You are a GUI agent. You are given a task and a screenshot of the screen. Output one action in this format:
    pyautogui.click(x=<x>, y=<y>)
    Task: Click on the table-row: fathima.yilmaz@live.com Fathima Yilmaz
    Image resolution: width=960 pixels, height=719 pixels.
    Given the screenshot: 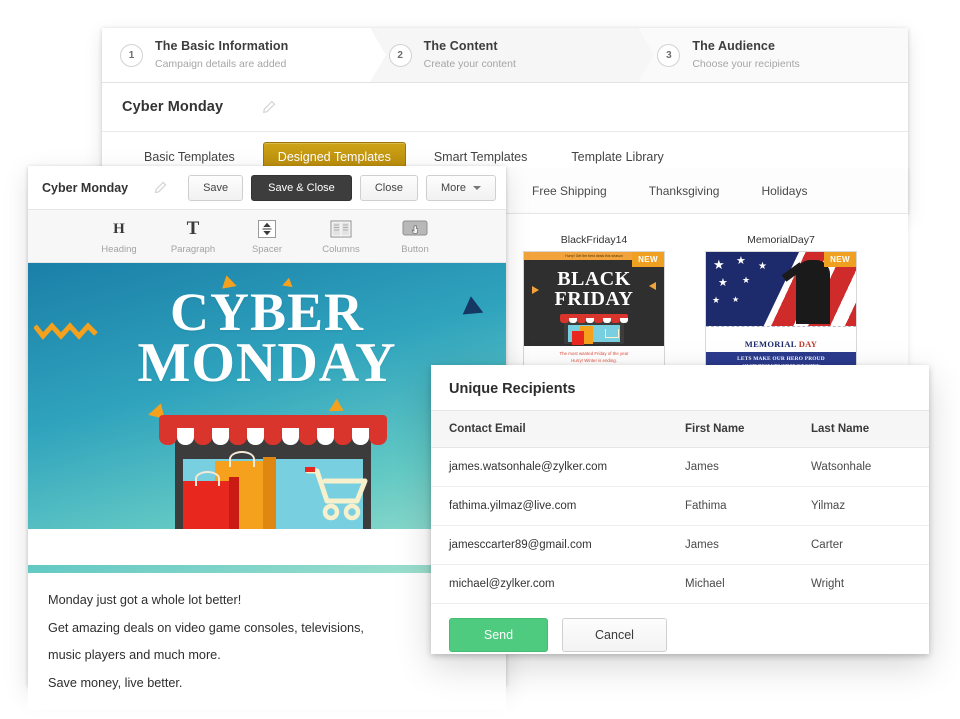 What is the action you would take?
    pyautogui.click(x=680, y=506)
    